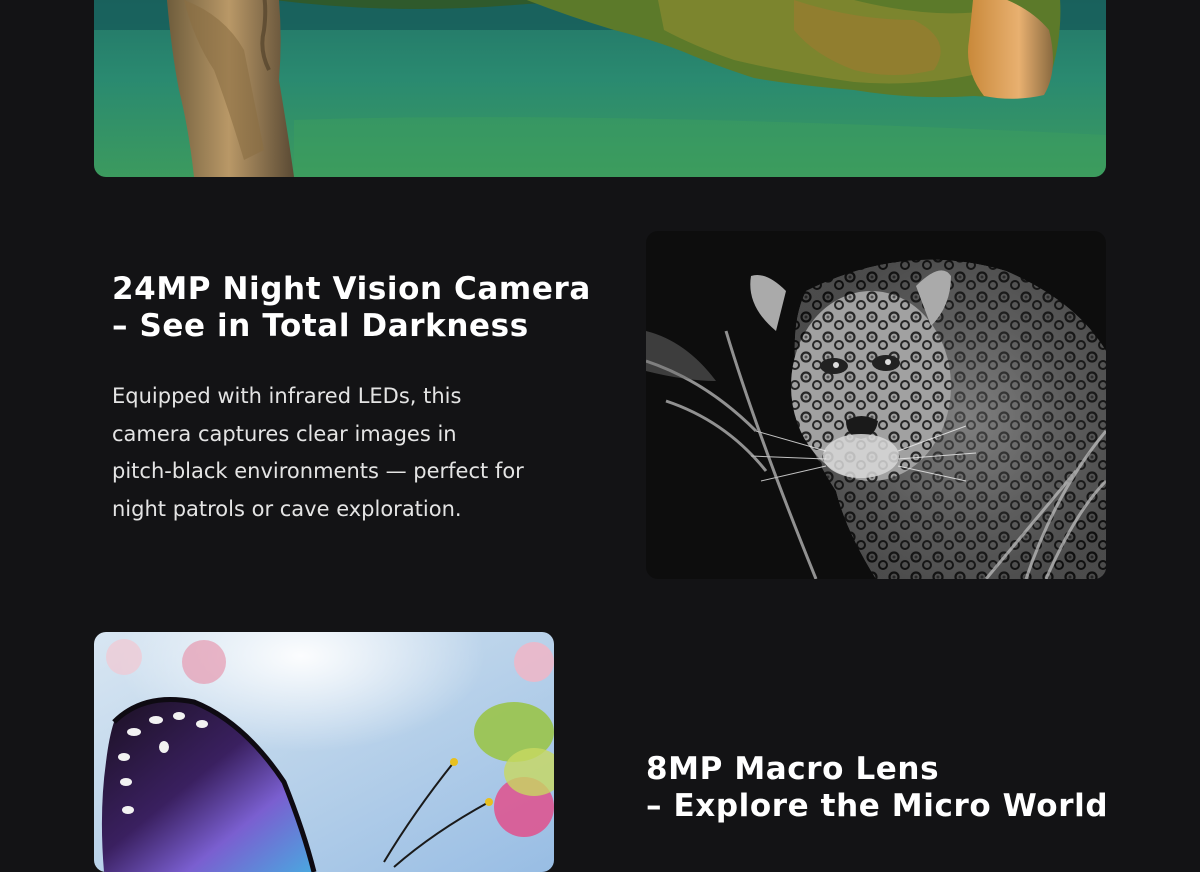 The width and height of the screenshot is (1200, 872). What do you see at coordinates (351, 289) in the screenshot?
I see `night-vision-title-line-1: 24MP Night Vision Camera` at bounding box center [351, 289].